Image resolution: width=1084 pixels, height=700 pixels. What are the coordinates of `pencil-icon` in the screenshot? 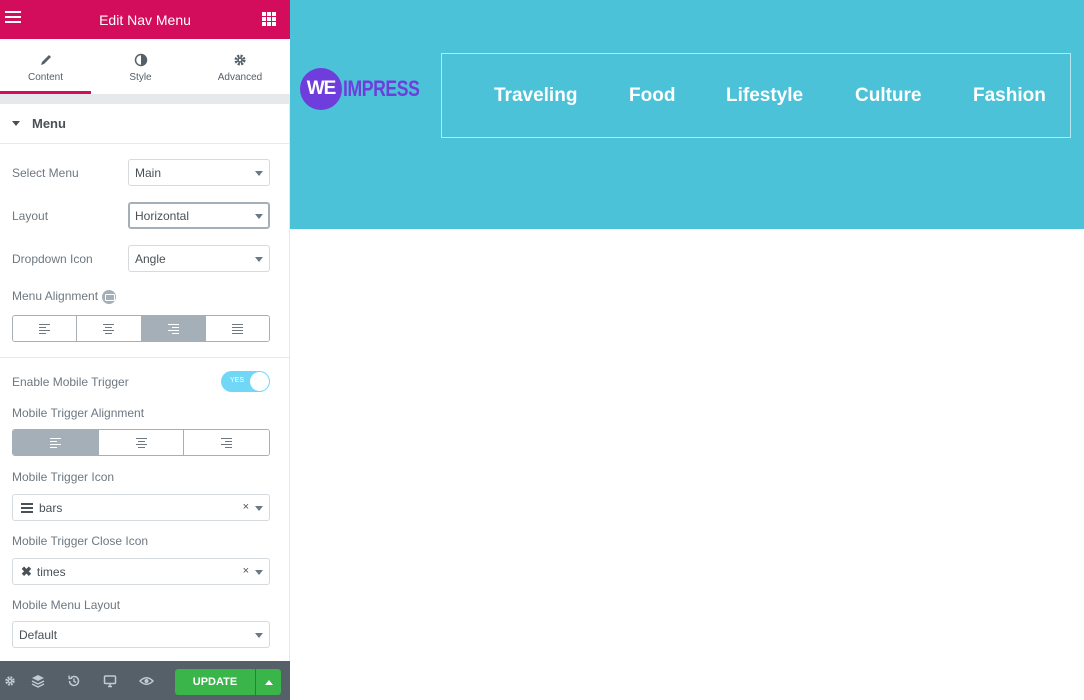 It's located at (46, 60).